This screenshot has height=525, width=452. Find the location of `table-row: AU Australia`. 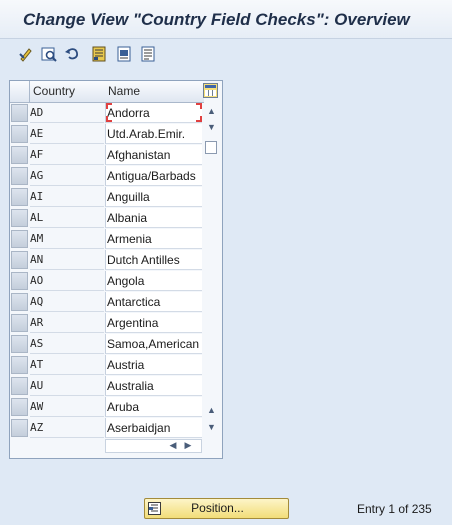

table-row: AU Australia is located at coordinates (106, 386).